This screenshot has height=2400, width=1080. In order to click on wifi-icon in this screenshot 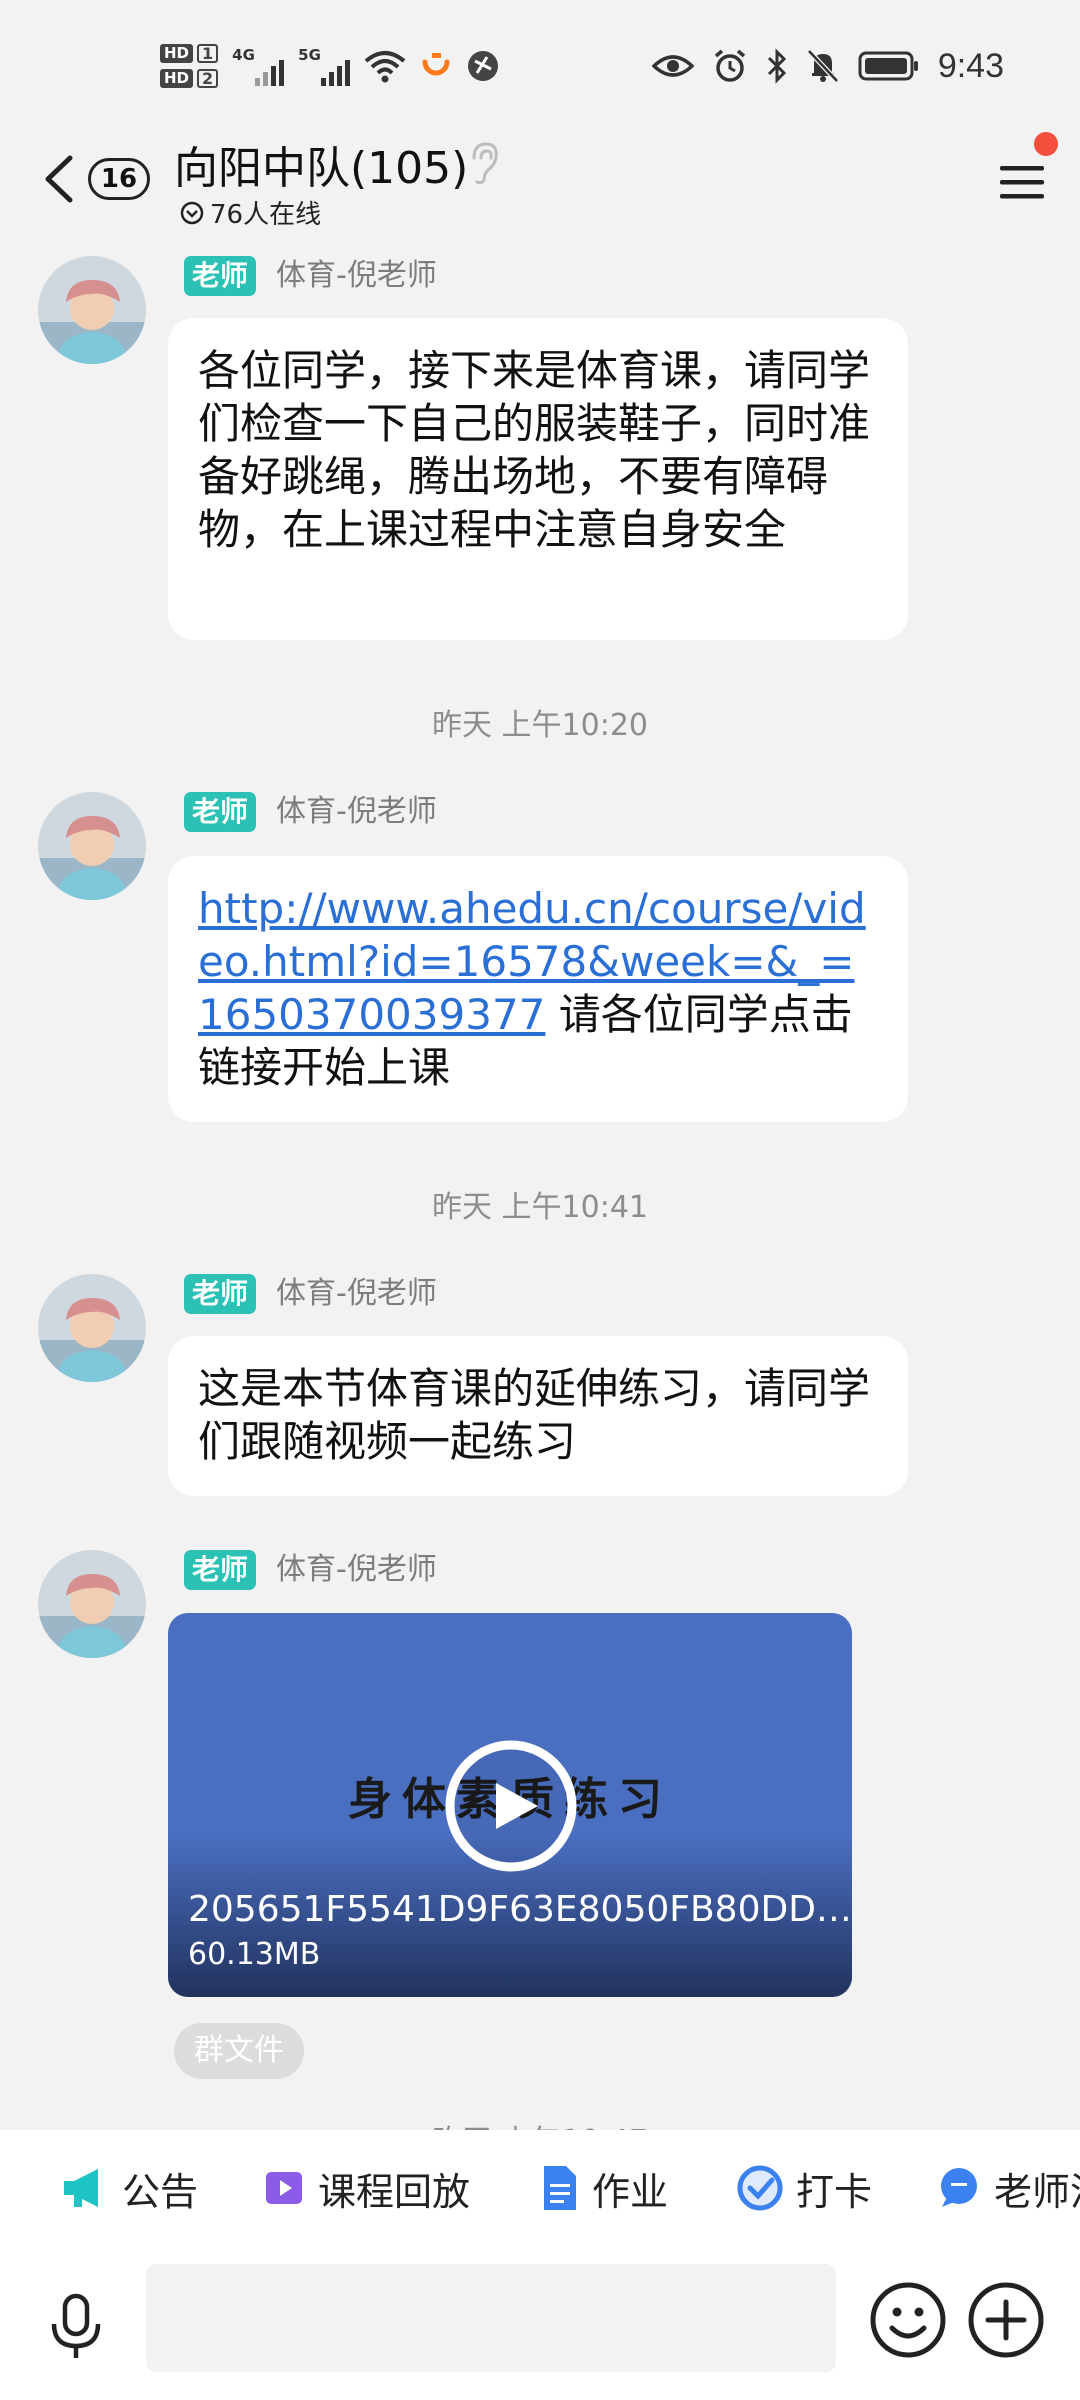, I will do `click(385, 67)`.